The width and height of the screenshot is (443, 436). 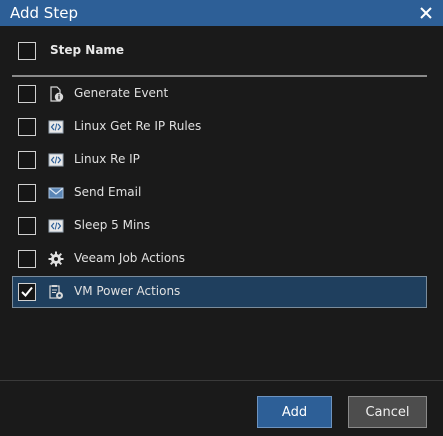 I want to click on step-name: Veeam Job Actions, so click(x=130, y=258).